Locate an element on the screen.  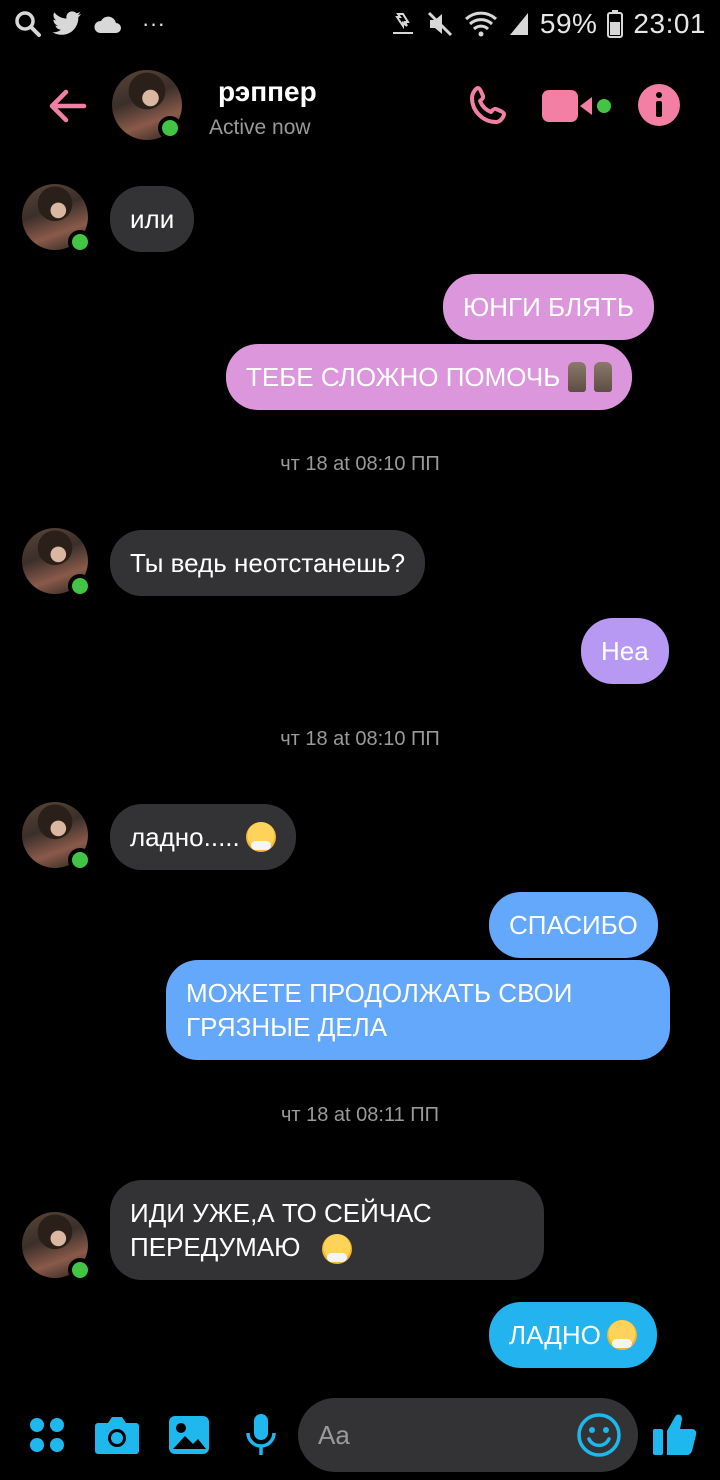
message-bubble: ЮНГИ БЛЯТЬ is located at coordinates (548, 307).